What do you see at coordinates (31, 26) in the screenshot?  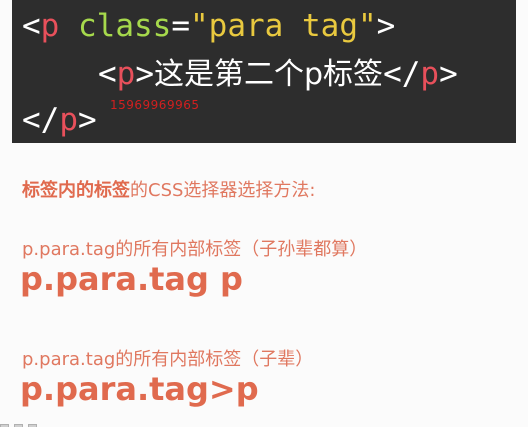 I see `lt-symbol: <` at bounding box center [31, 26].